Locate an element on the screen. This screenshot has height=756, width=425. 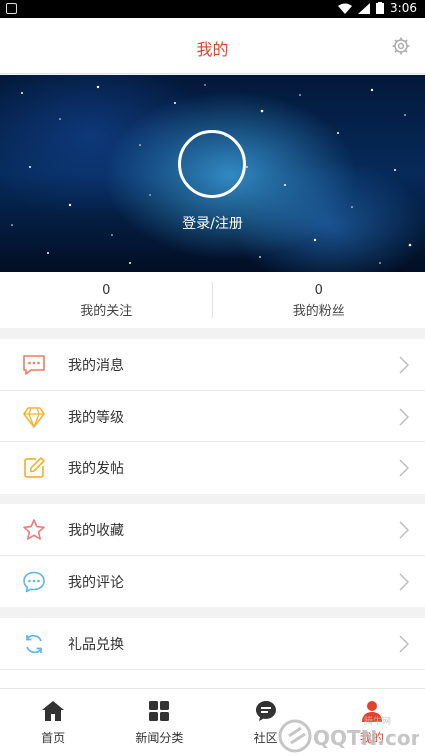
grid-icon is located at coordinates (159, 711).